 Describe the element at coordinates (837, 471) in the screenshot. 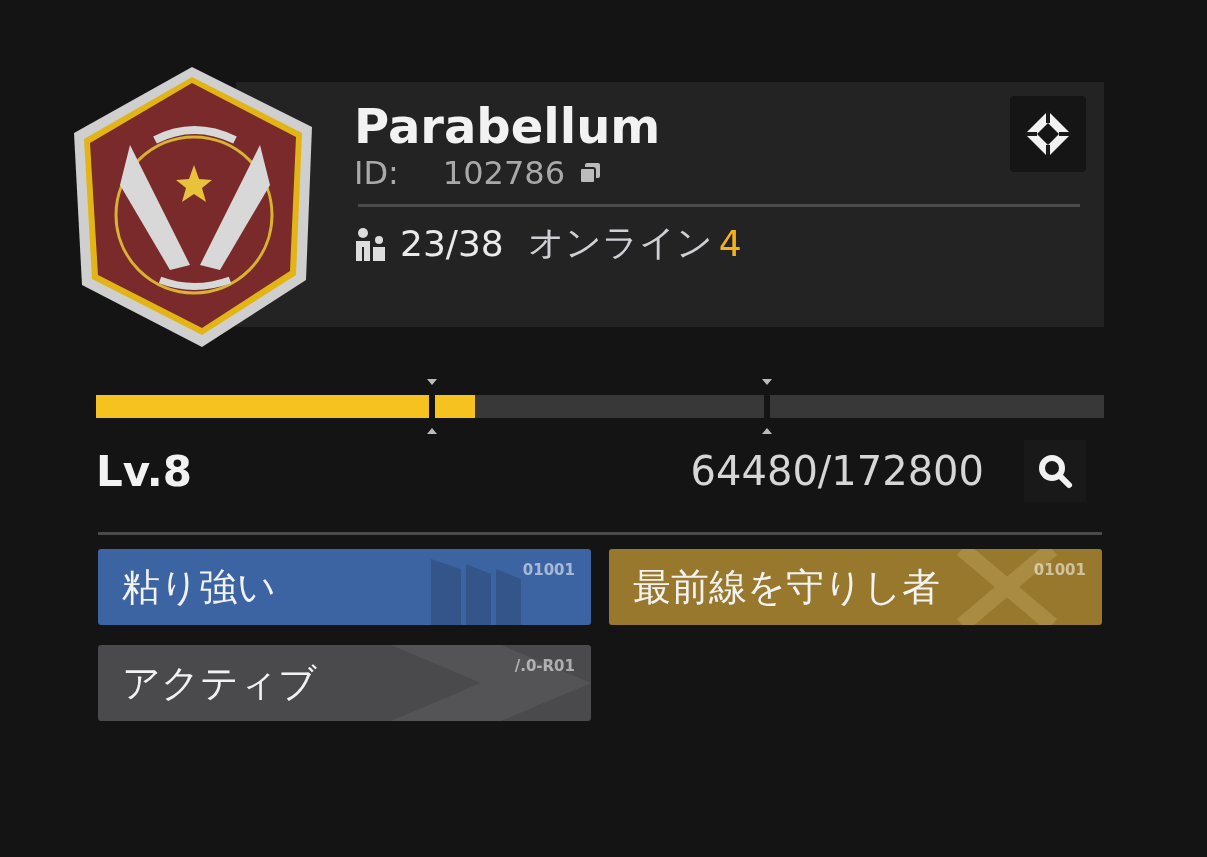

I see `exp-count: 64480/172800` at that location.